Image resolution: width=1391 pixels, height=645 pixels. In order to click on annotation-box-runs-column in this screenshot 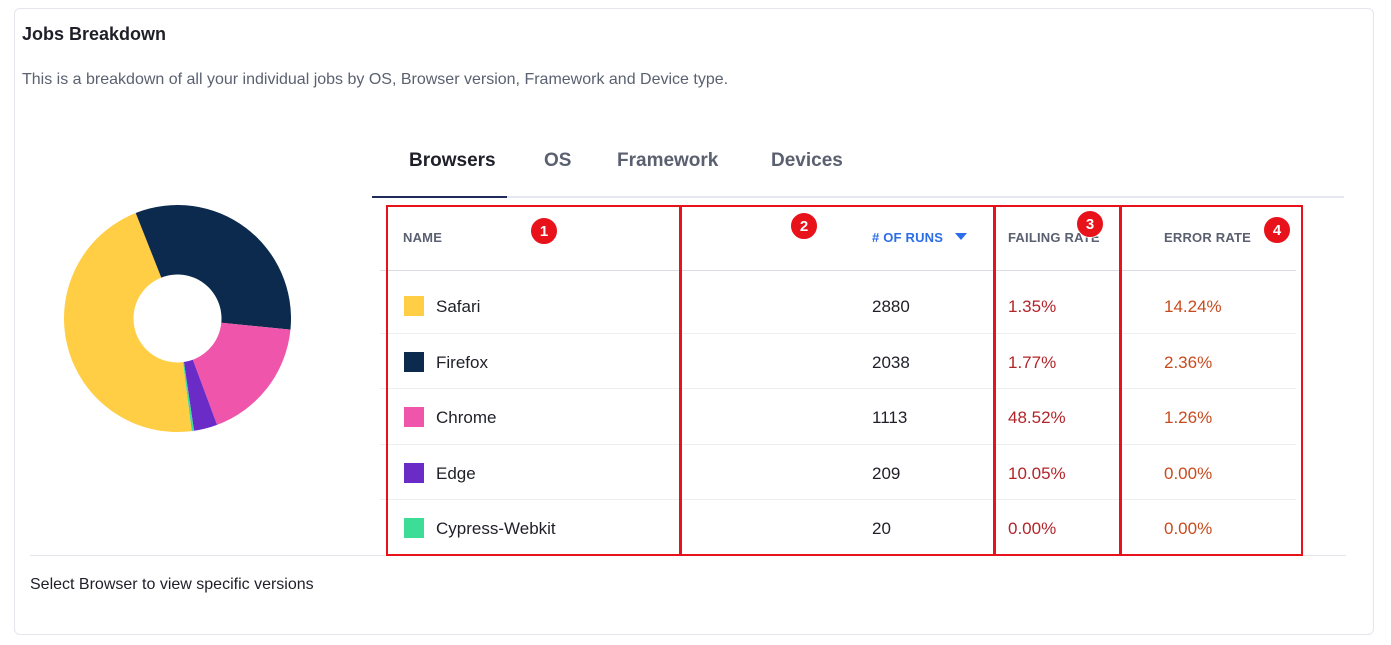, I will do `click(837, 380)`.